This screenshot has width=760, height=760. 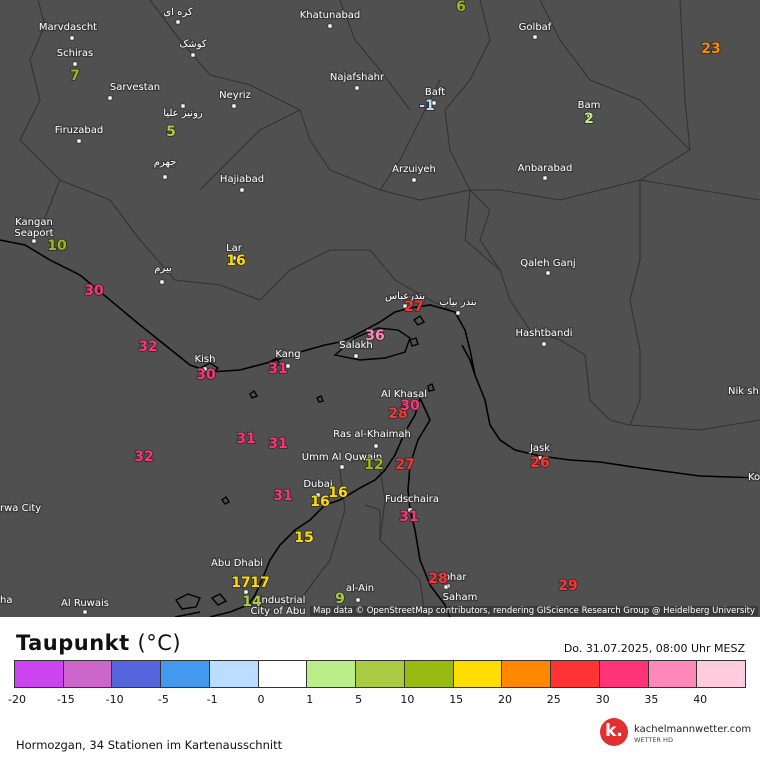 What do you see at coordinates (456, 699) in the screenshot?
I see `scale-tick-label: 15` at bounding box center [456, 699].